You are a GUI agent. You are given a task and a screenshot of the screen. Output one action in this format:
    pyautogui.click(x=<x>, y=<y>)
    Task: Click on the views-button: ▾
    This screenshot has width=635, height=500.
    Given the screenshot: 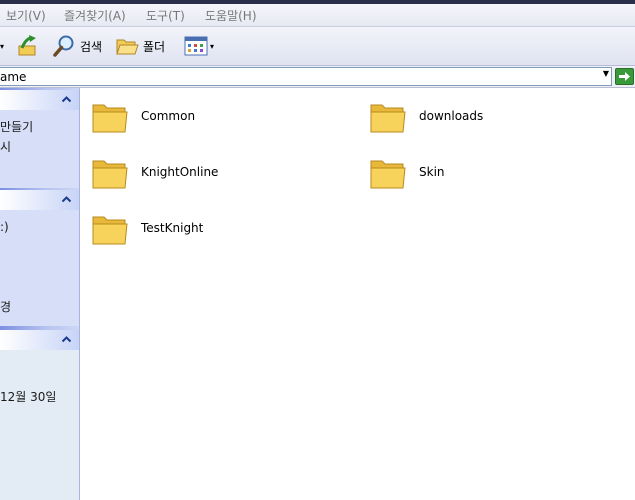 What is the action you would take?
    pyautogui.click(x=199, y=46)
    